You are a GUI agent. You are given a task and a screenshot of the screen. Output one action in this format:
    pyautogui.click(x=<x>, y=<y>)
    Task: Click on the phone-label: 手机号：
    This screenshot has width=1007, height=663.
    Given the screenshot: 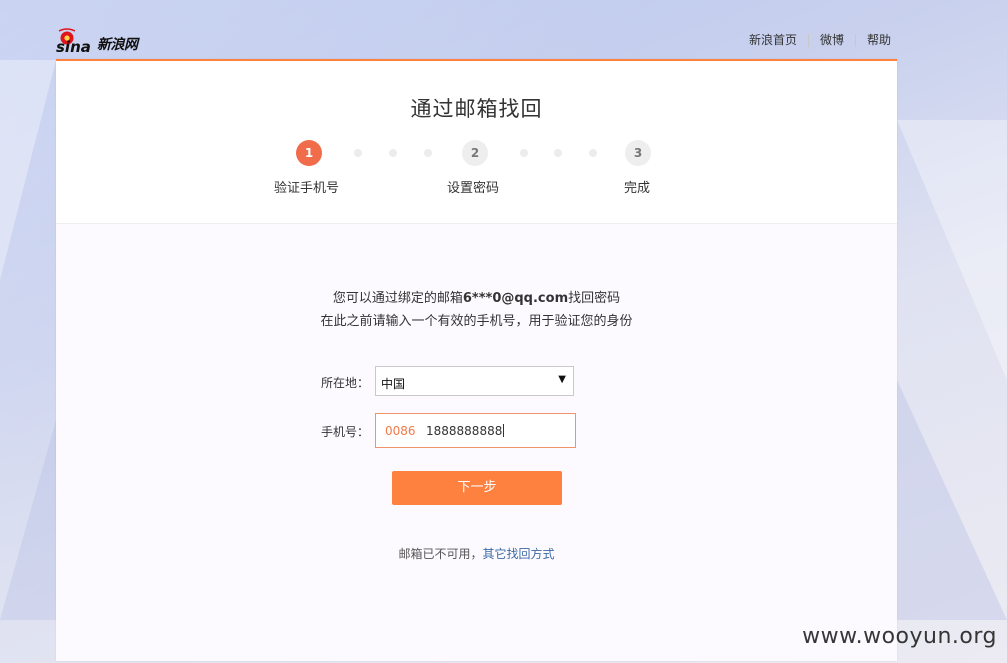 What is the action you would take?
    pyautogui.click(x=344, y=432)
    